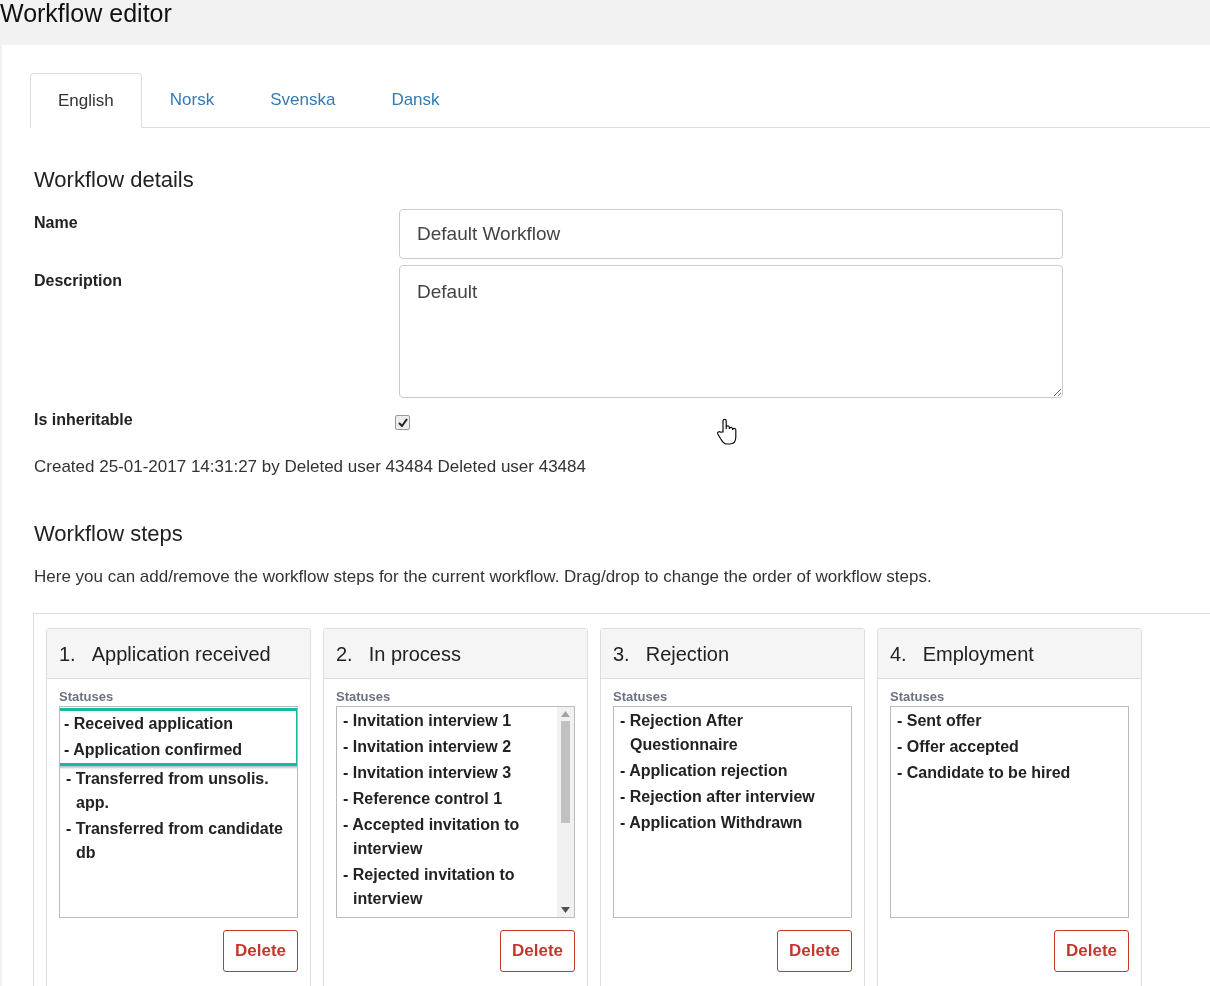 Image resolution: width=1210 pixels, height=986 pixels. What do you see at coordinates (1009, 773) in the screenshot?
I see `status-item: - Candidate to be hired` at bounding box center [1009, 773].